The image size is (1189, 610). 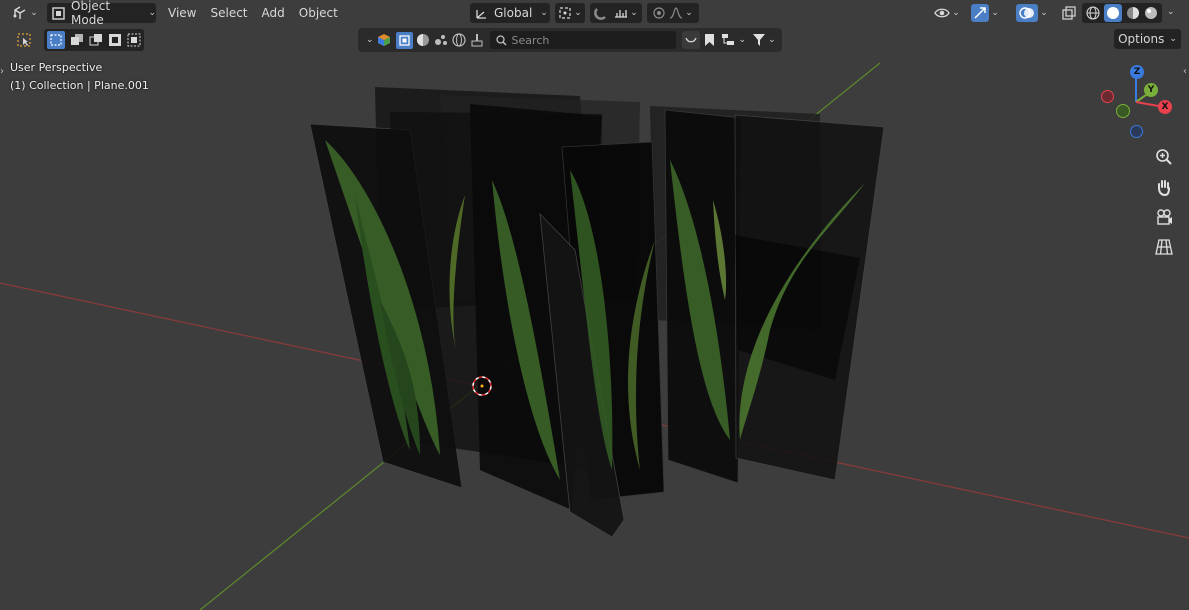 I want to click on shading-mode-group, so click(x=1122, y=13).